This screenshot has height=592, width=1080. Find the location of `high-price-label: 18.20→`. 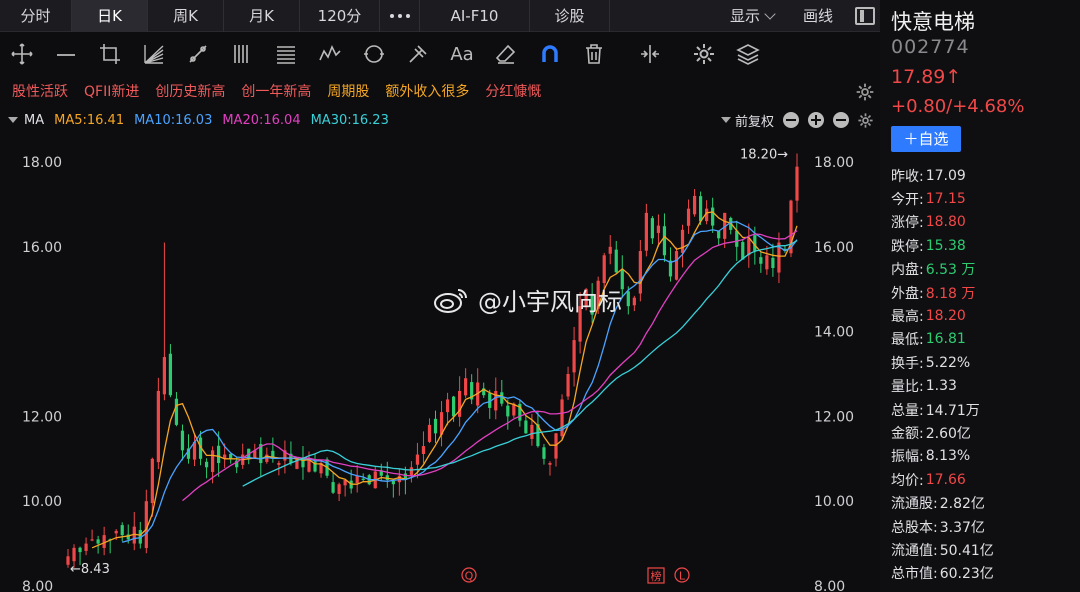

high-price-label: 18.20→ is located at coordinates (764, 155).